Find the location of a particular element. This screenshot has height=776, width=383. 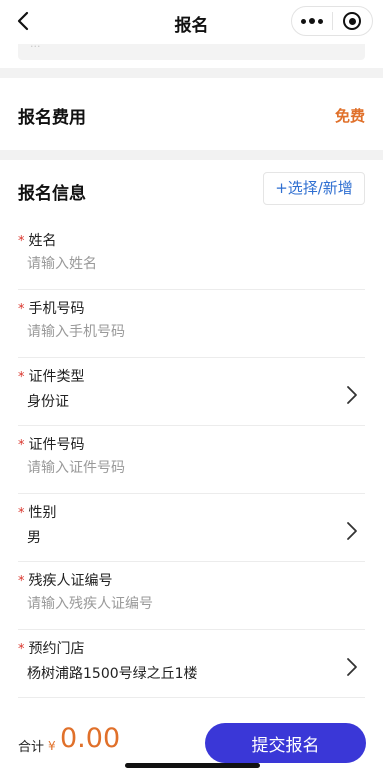

store-select: 杨树浦路1500号绿之丘1楼 is located at coordinates (112, 673).